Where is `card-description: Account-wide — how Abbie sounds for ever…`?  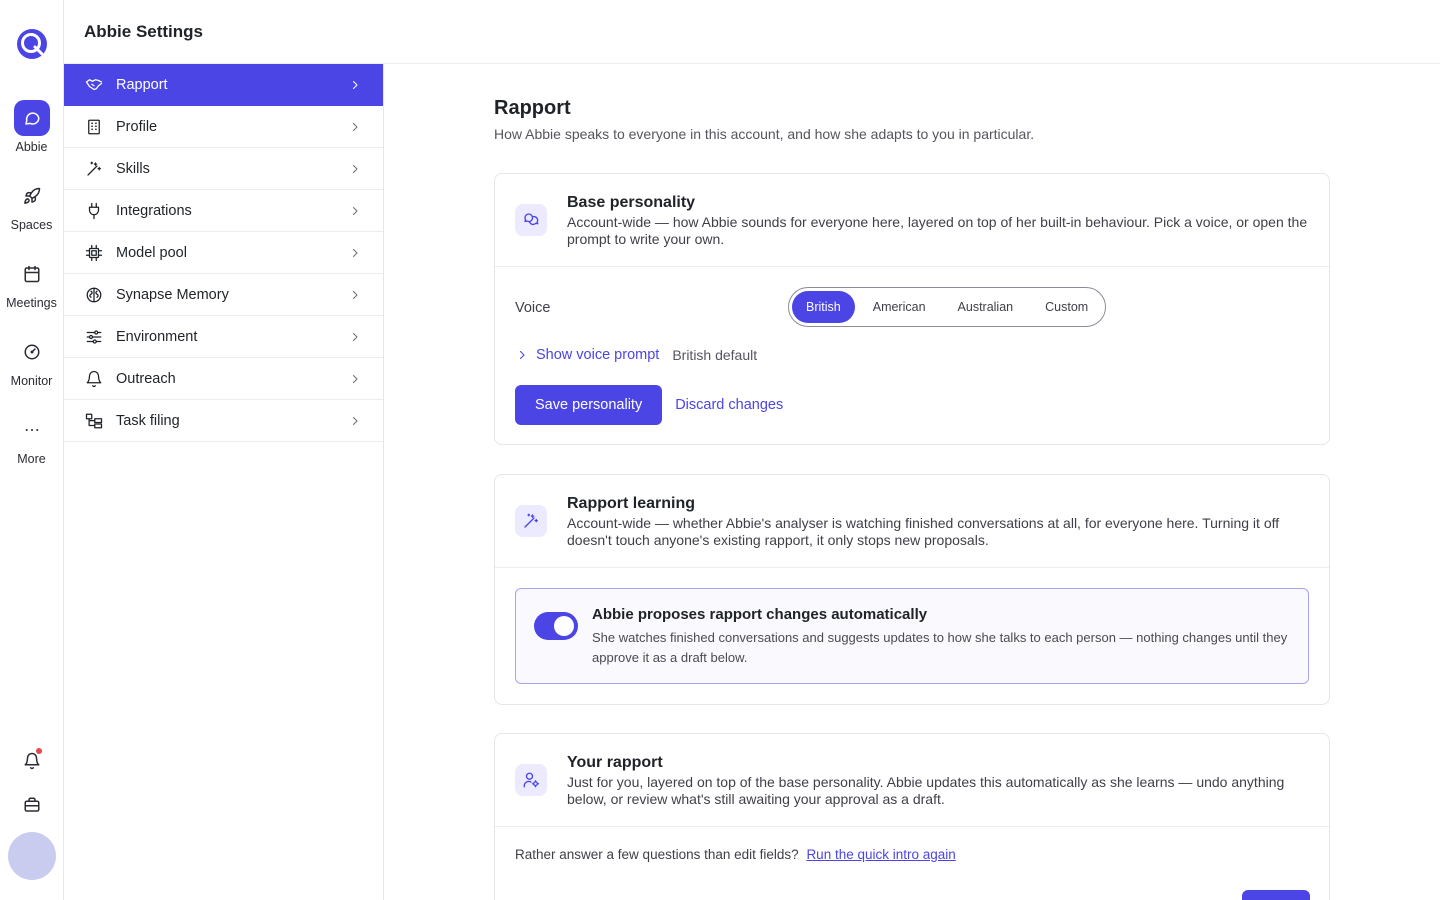 card-description: Account-wide — how Abbie sounds for ever… is located at coordinates (937, 230).